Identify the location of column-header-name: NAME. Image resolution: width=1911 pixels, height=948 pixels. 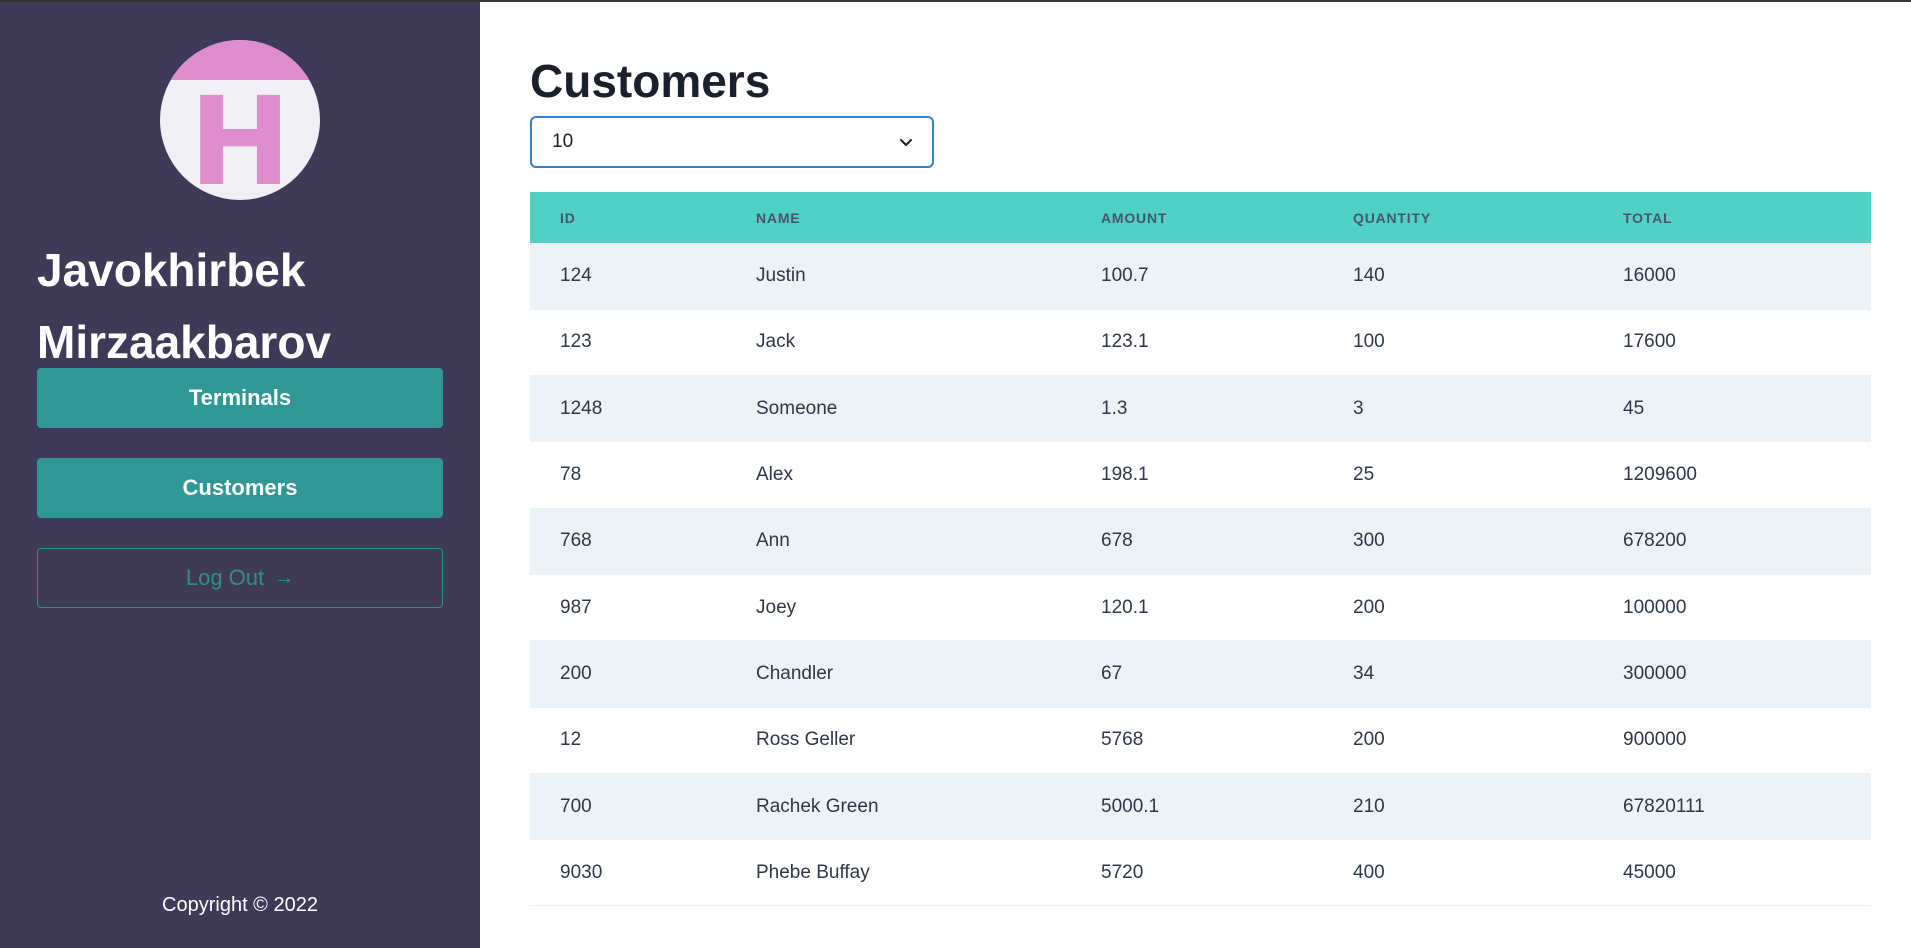
(778, 217).